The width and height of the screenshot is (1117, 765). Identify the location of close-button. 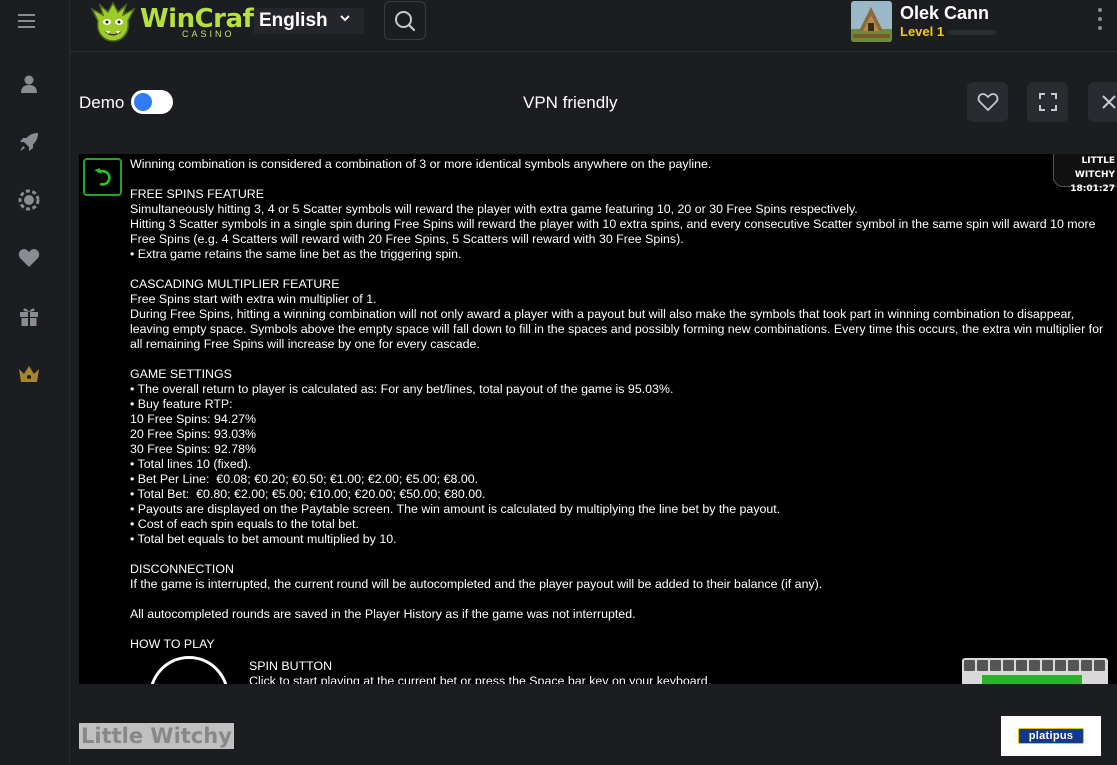
(1102, 102).